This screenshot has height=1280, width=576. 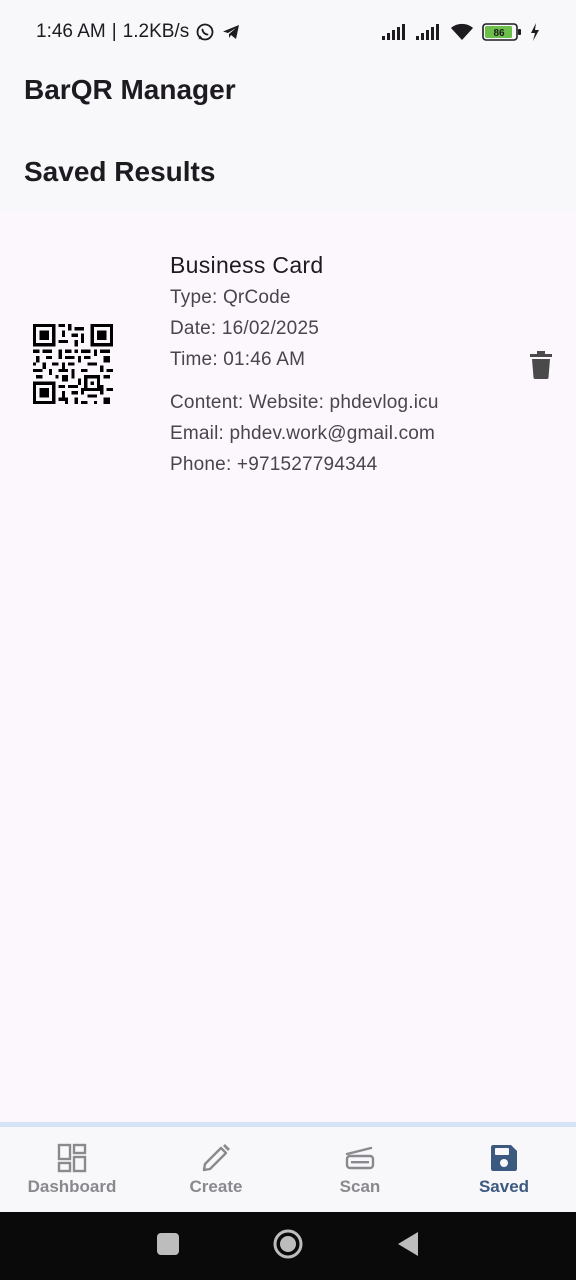 I want to click on recents-icon, so click(x=168, y=1246).